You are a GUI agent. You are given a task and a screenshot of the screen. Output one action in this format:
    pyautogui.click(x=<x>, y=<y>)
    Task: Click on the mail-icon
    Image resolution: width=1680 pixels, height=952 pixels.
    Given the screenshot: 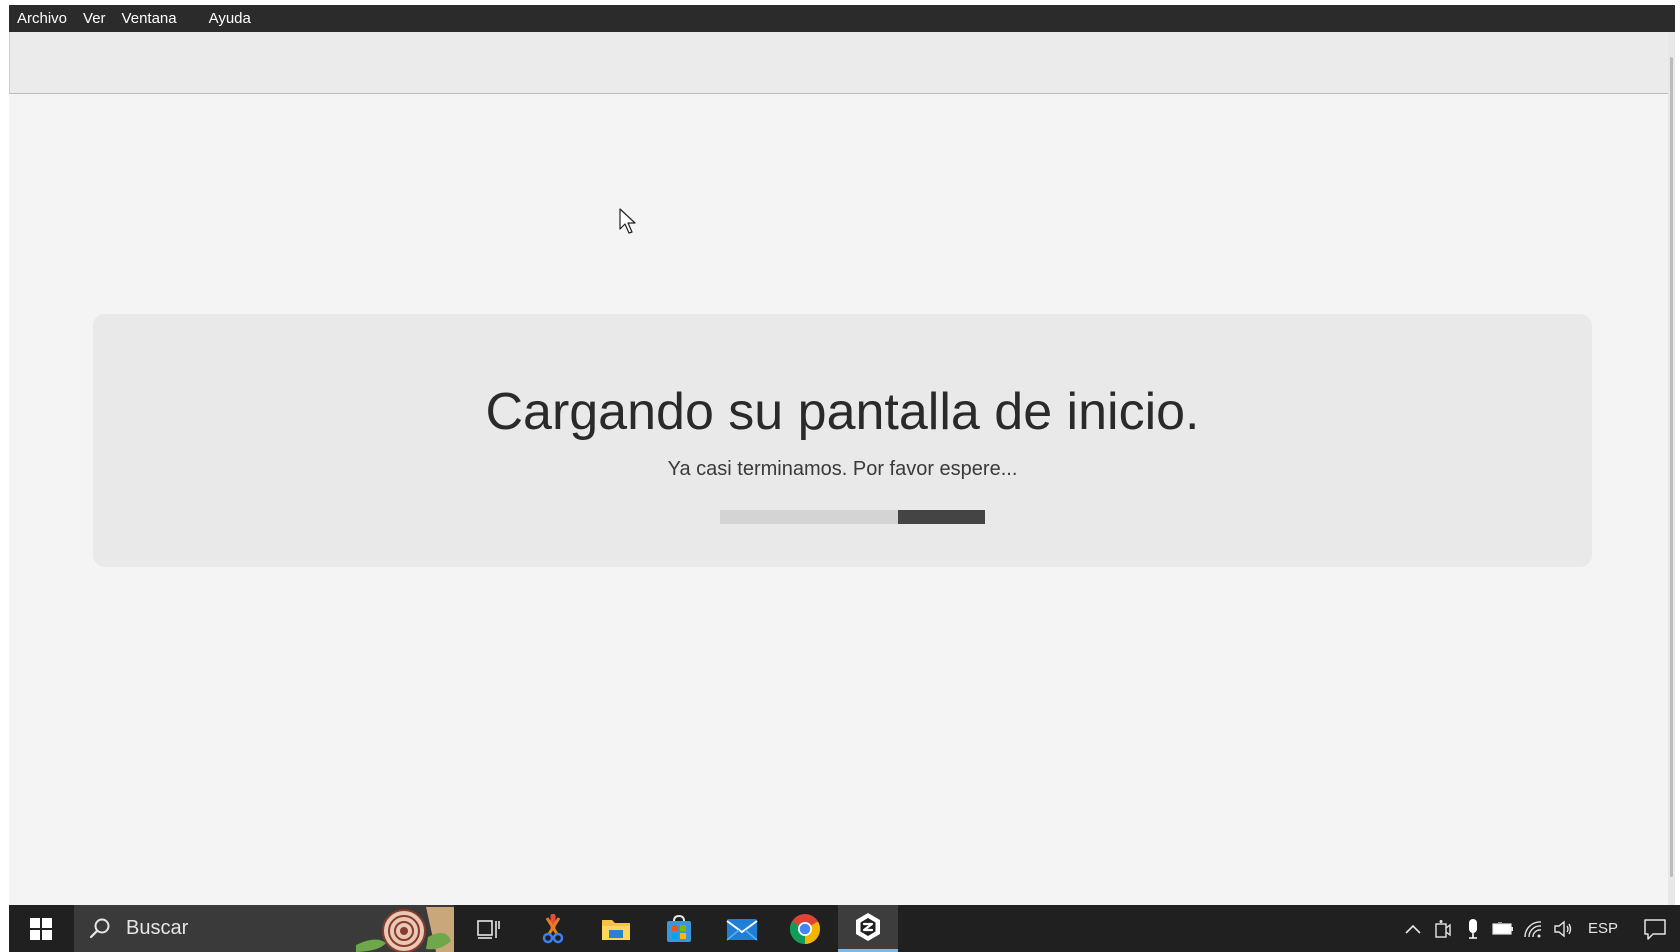 What is the action you would take?
    pyautogui.click(x=742, y=929)
    